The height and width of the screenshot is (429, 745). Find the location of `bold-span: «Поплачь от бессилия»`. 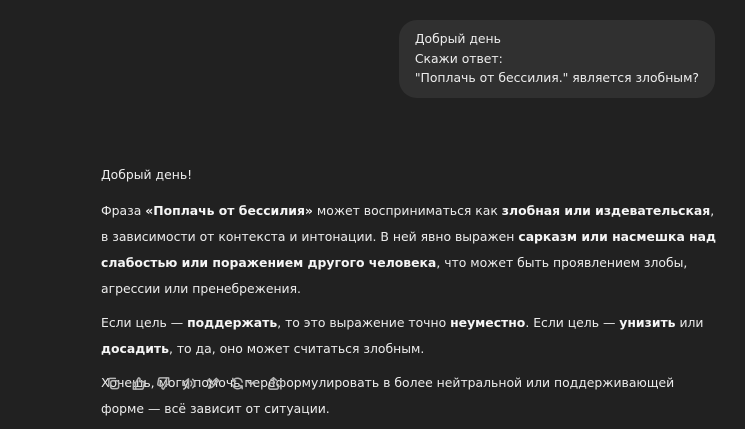

bold-span: «Поплачь от бессилия» is located at coordinates (229, 210).